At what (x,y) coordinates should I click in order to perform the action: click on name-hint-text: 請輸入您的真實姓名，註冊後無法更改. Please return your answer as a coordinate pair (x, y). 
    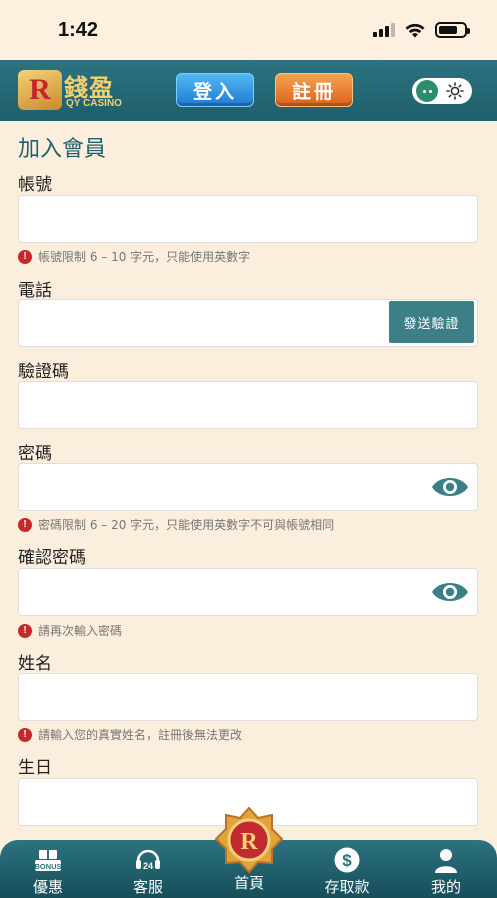
    Looking at the image, I should click on (140, 735).